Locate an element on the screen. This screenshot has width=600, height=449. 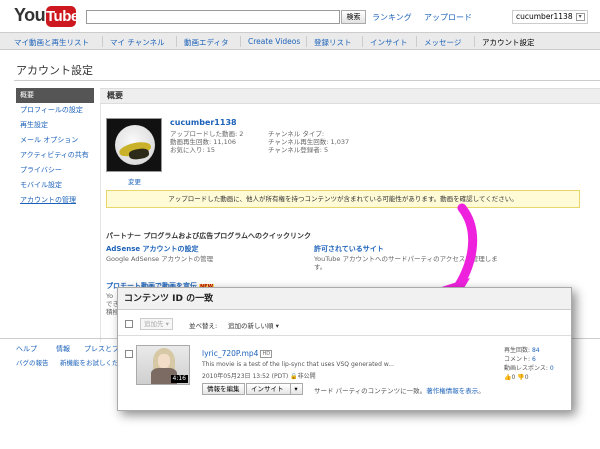
footer-help-link: ヘルプ is located at coordinates (26, 349).